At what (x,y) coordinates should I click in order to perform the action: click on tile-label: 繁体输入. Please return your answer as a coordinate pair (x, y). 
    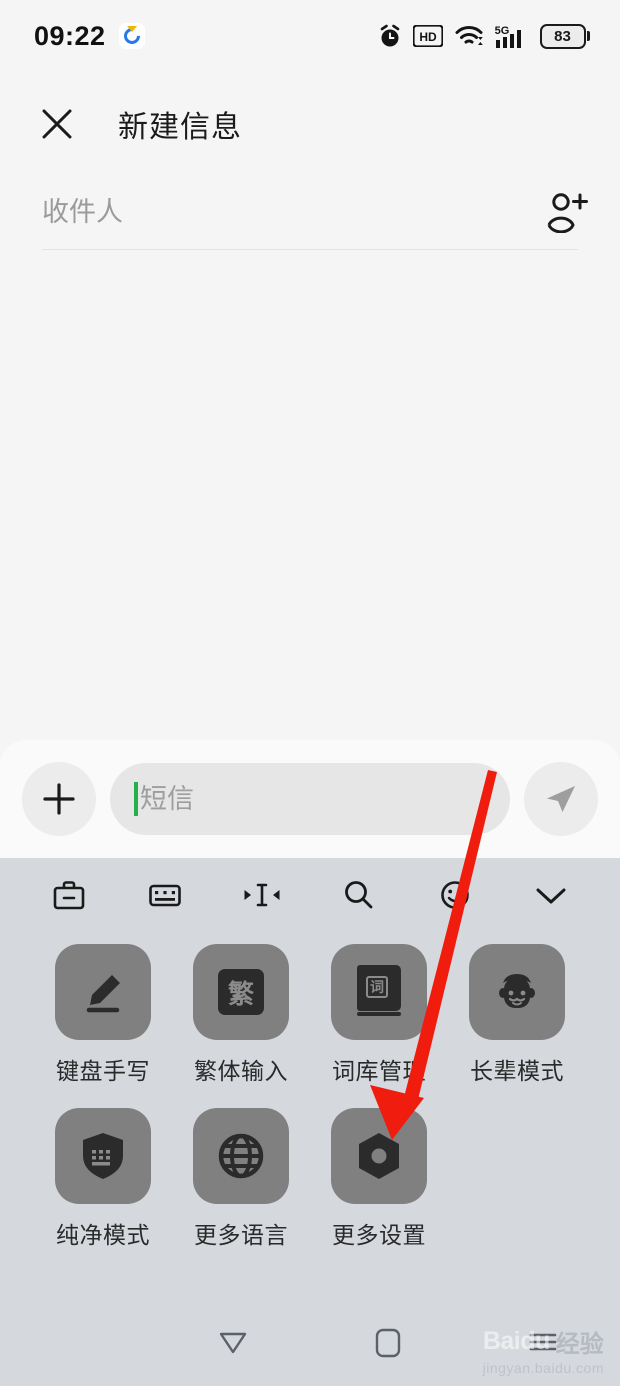
    Looking at the image, I should click on (241, 1071).